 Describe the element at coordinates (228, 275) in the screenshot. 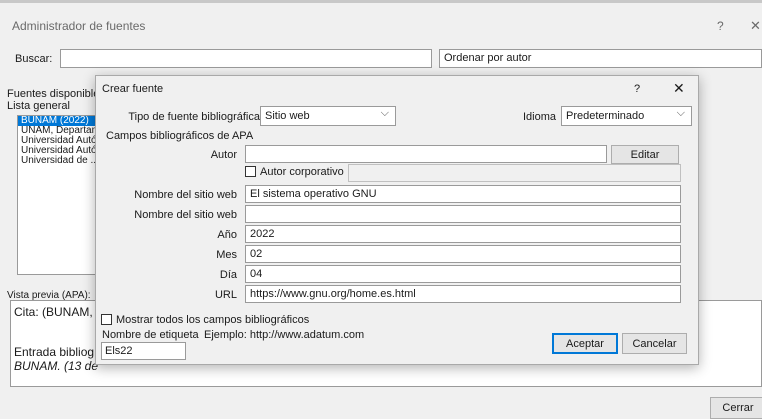

I see `day-label: Día` at that location.